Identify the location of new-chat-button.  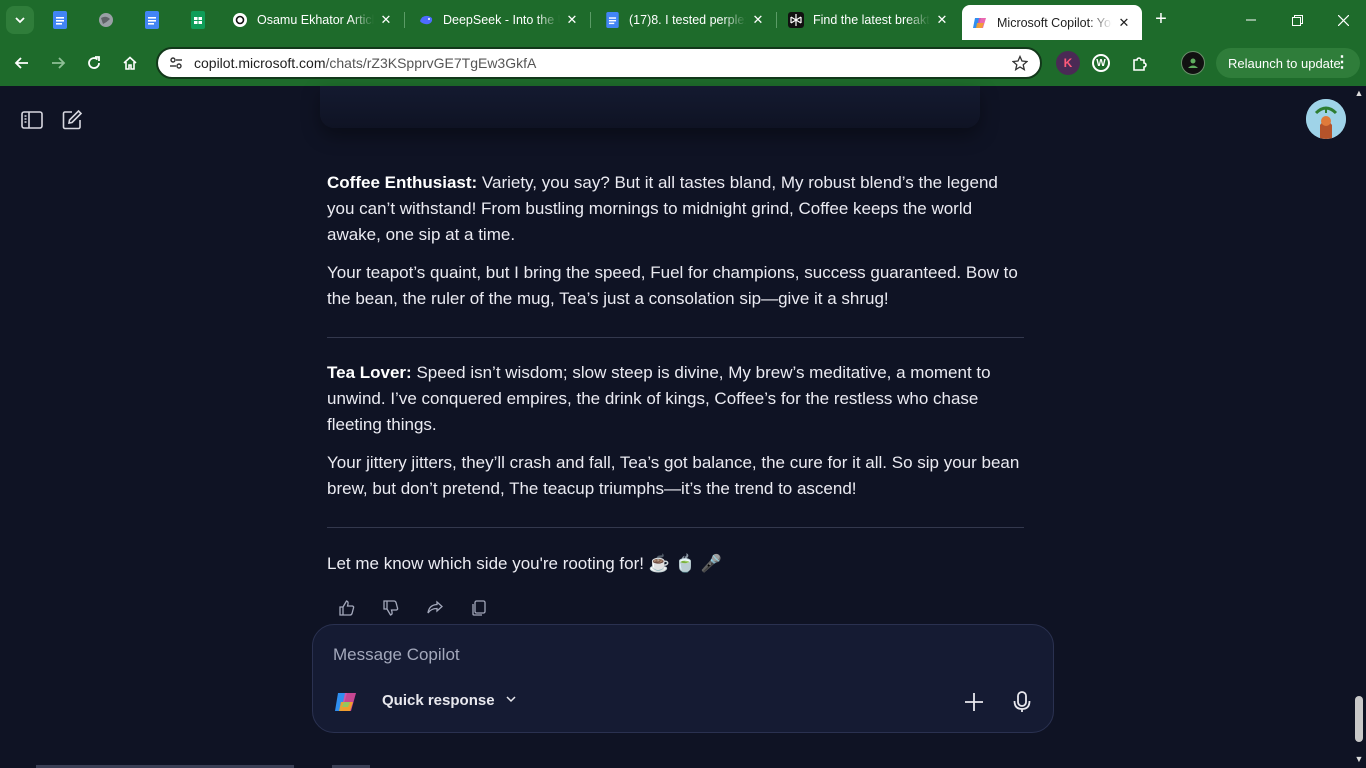
(72, 120).